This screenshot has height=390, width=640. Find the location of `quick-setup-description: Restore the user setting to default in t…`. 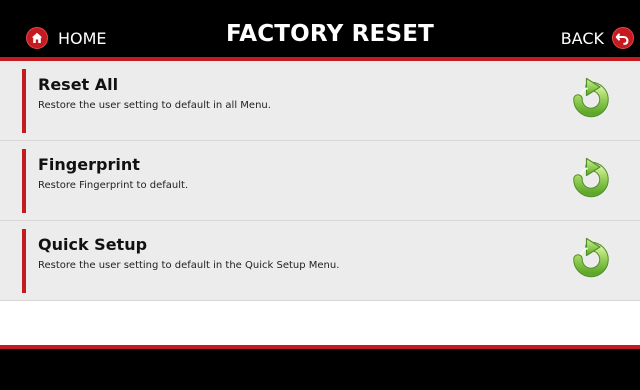

quick-setup-description: Restore the user setting to default in t… is located at coordinates (189, 265).